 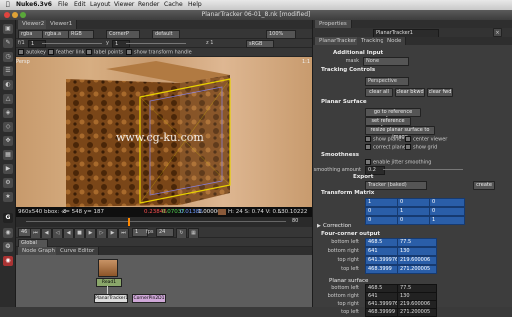 What do you see at coordinates (149, 298) in the screenshot?
I see `node-cornerpin2d1: CornerPin2D1` at bounding box center [149, 298].